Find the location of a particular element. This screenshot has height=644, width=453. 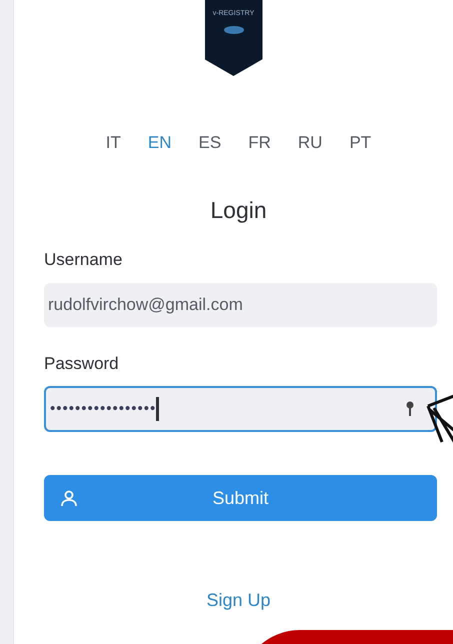

password-field: ••••••••••••••••• is located at coordinates (240, 409).